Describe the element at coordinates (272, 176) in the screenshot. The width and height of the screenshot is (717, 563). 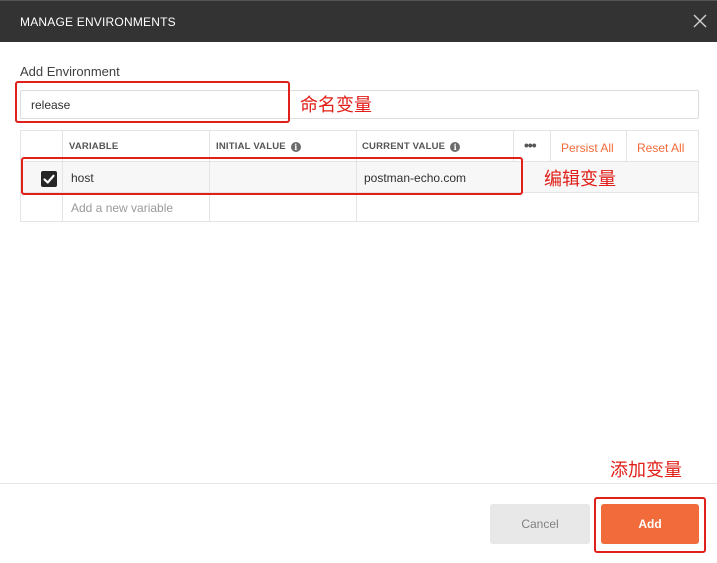
I see `annotation-box-edit` at that location.